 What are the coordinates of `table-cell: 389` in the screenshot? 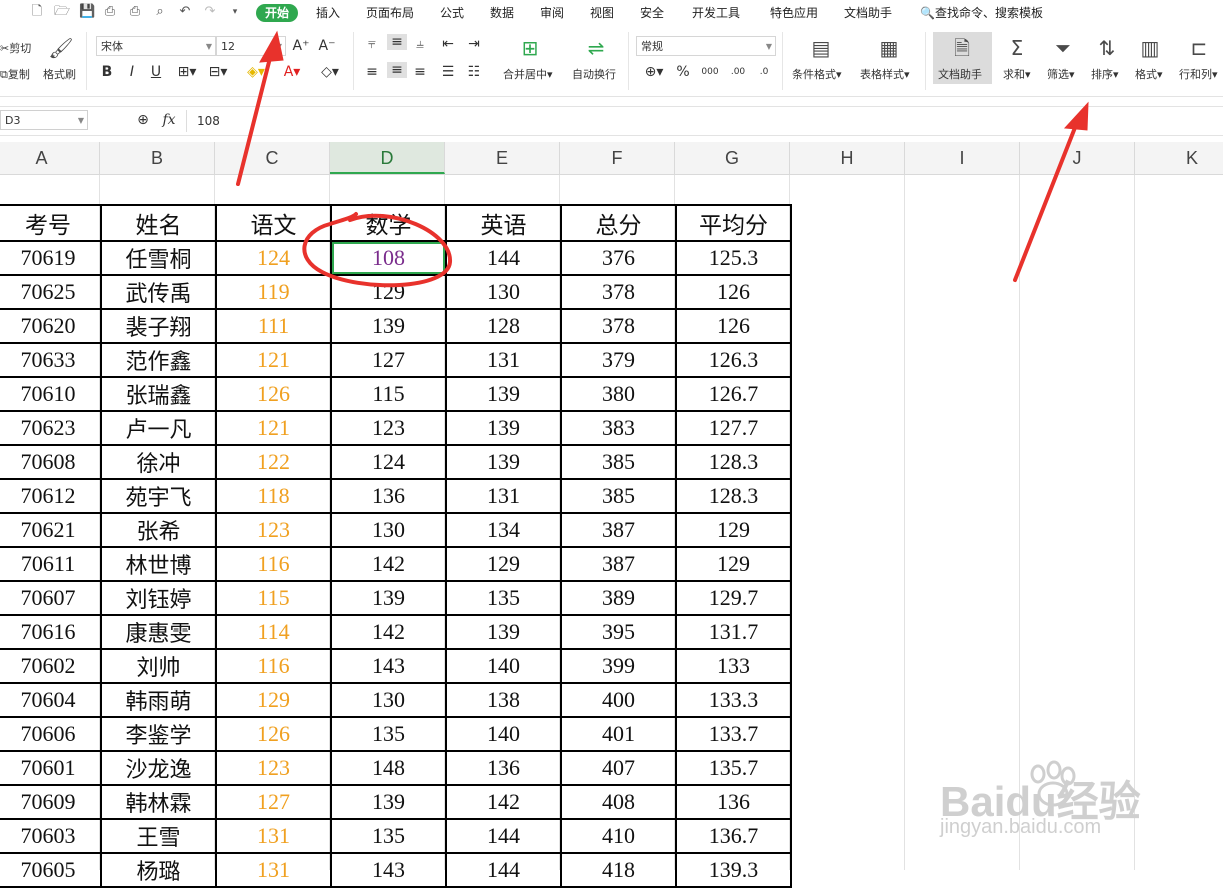 It's located at (618, 598).